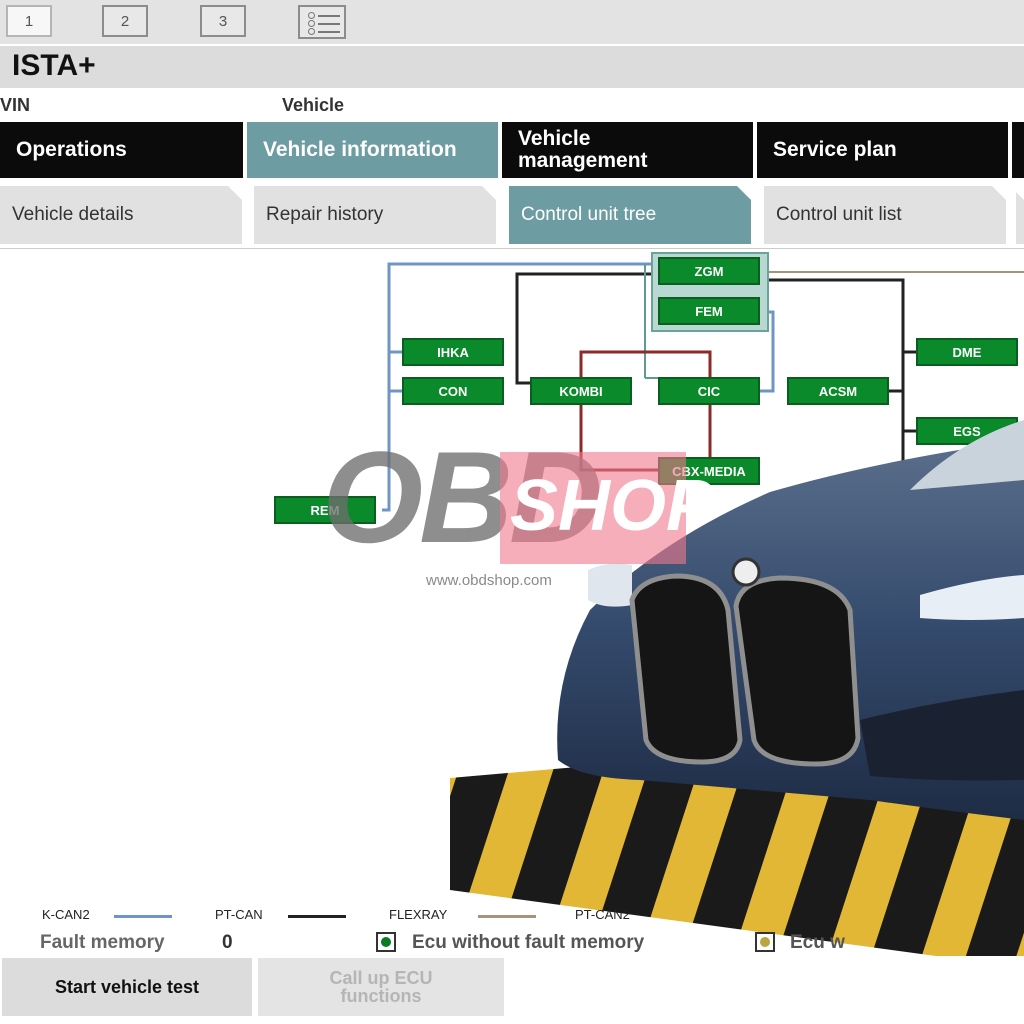 The width and height of the screenshot is (1024, 1024). I want to click on legend-pt-can2: PT-CAN2, so click(602, 914).